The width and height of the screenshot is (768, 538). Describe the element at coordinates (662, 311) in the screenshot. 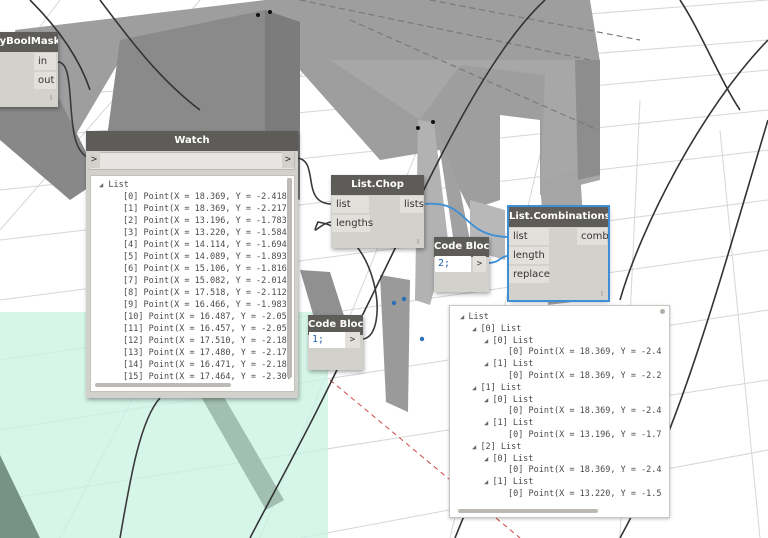

I see `pin-icon` at that location.